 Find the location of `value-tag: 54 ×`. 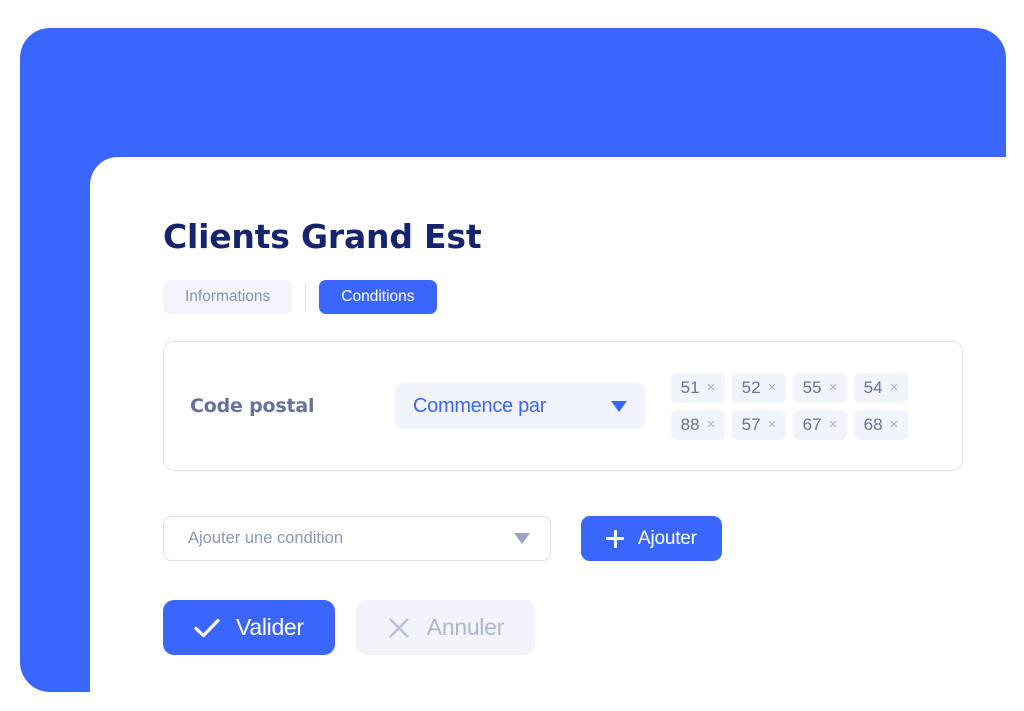

value-tag: 54 × is located at coordinates (881, 387).